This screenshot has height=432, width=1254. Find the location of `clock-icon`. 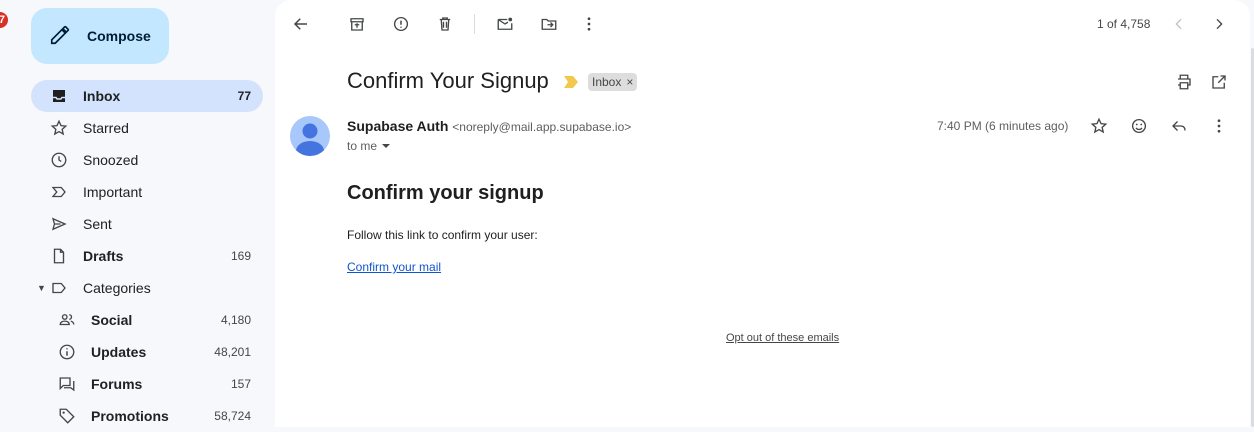

clock-icon is located at coordinates (59, 160).